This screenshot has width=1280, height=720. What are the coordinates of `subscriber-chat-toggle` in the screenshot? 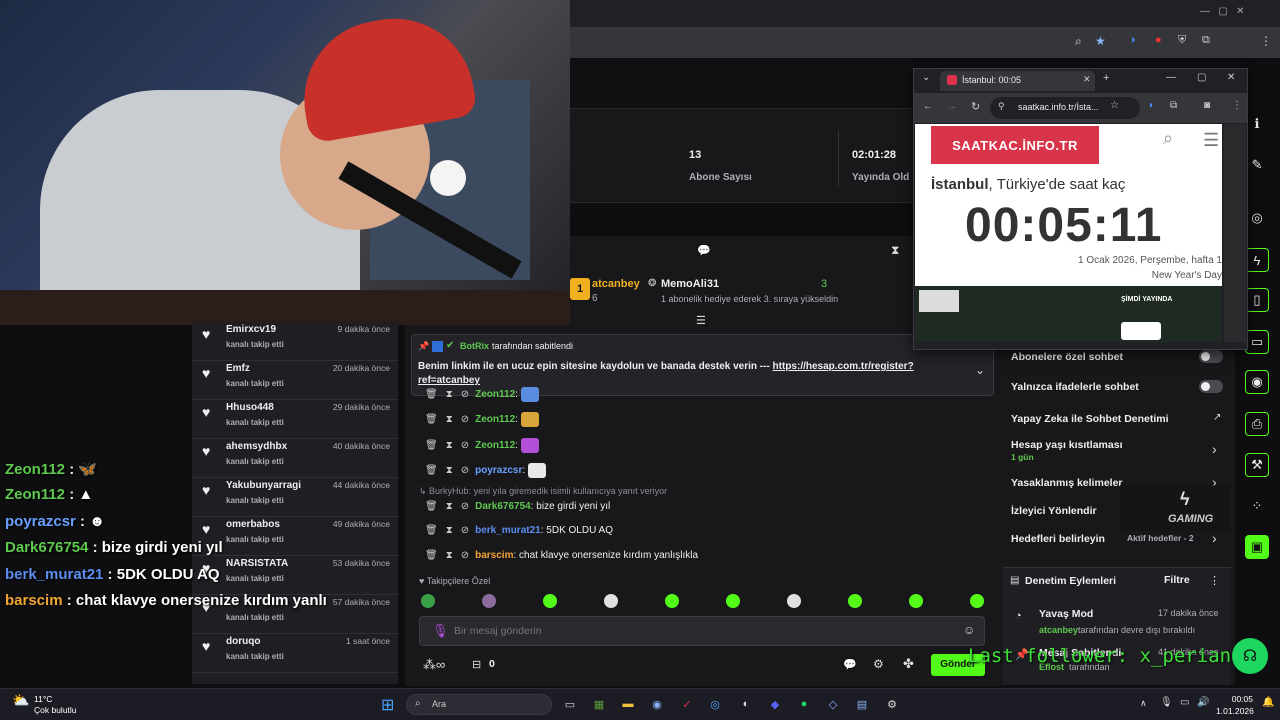 It's located at (1211, 356).